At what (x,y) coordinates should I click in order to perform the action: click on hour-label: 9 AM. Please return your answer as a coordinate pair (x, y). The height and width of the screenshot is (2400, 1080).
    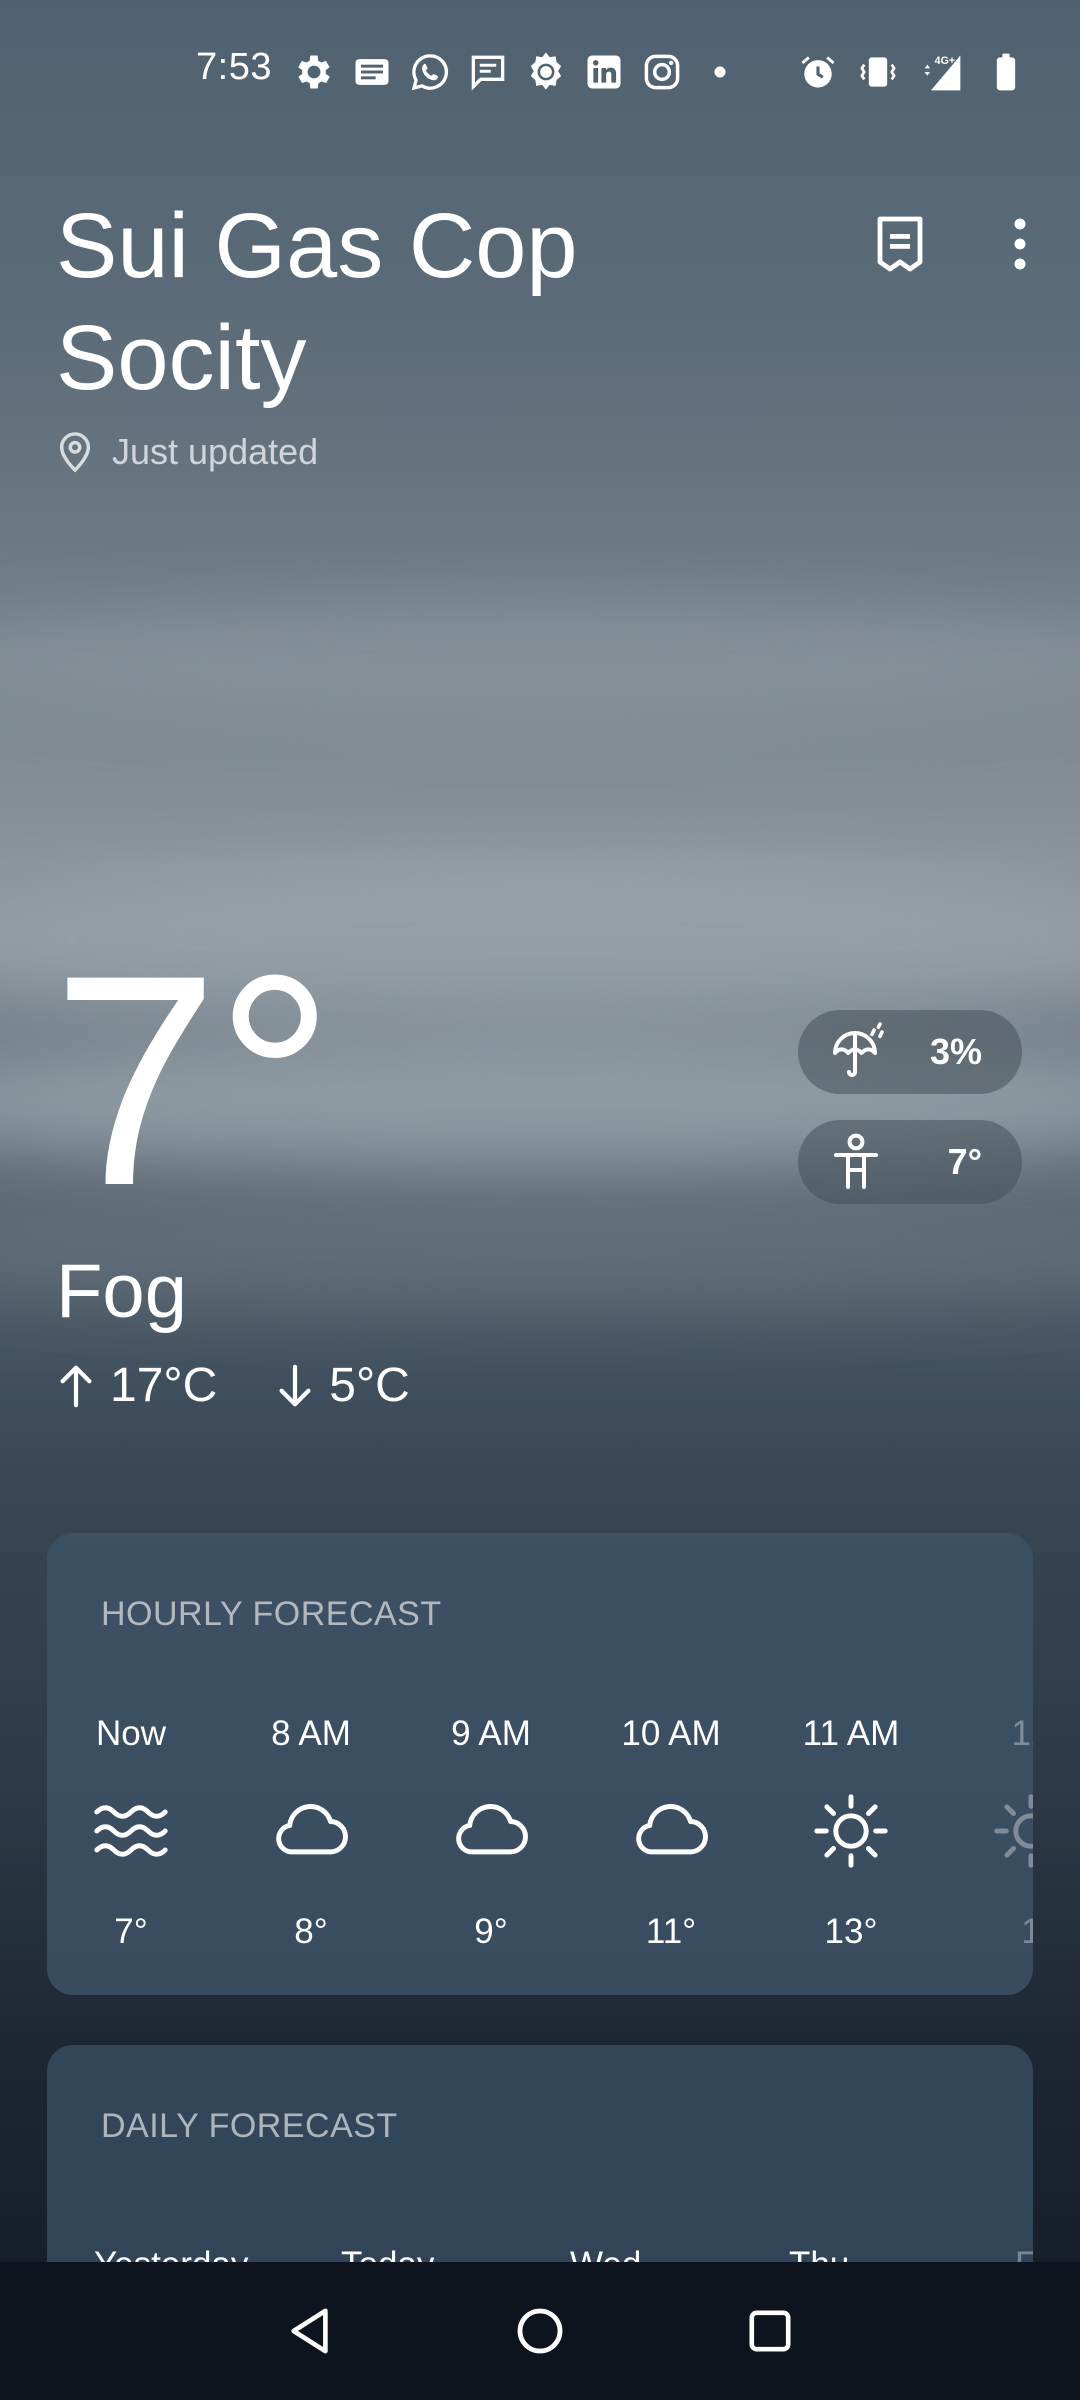
    Looking at the image, I should click on (491, 1733).